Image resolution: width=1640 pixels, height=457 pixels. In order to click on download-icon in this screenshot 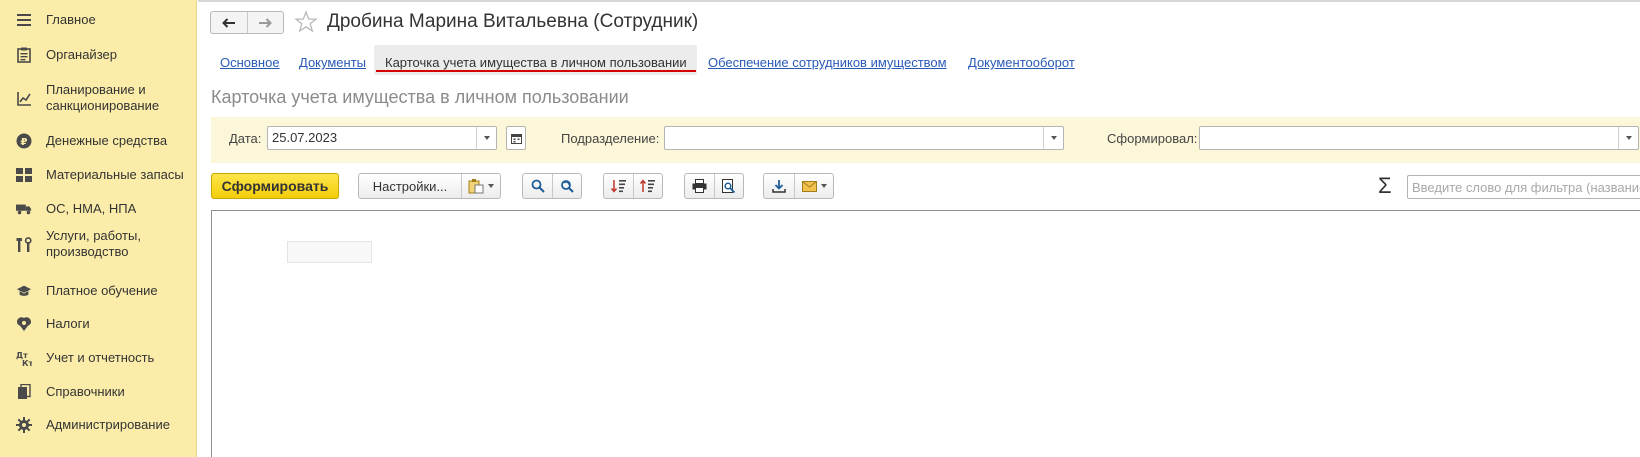, I will do `click(779, 186)`.